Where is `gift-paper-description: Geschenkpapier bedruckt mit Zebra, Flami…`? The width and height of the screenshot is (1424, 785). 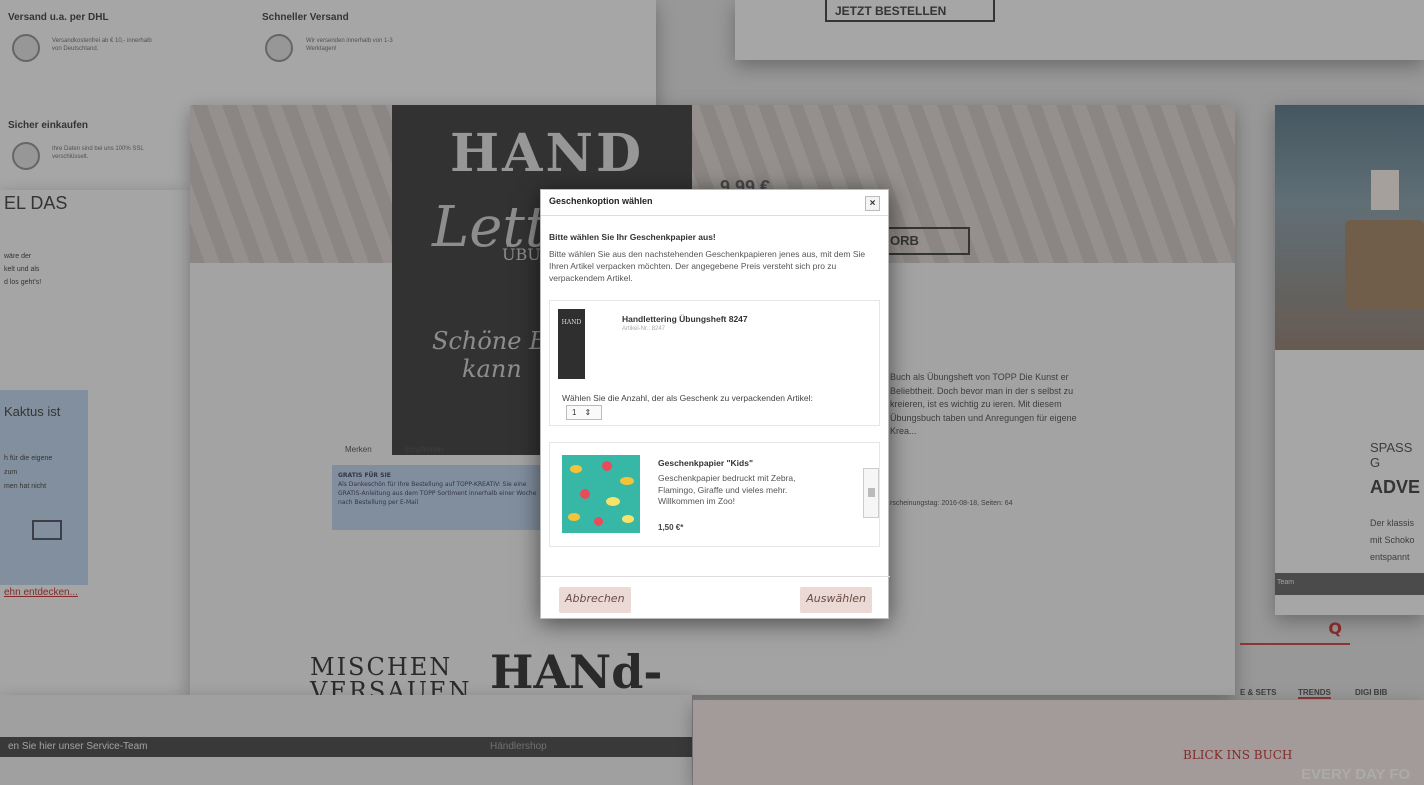 gift-paper-description: Geschenkpapier bedruckt mit Zebra, Flami… is located at coordinates (727, 489).